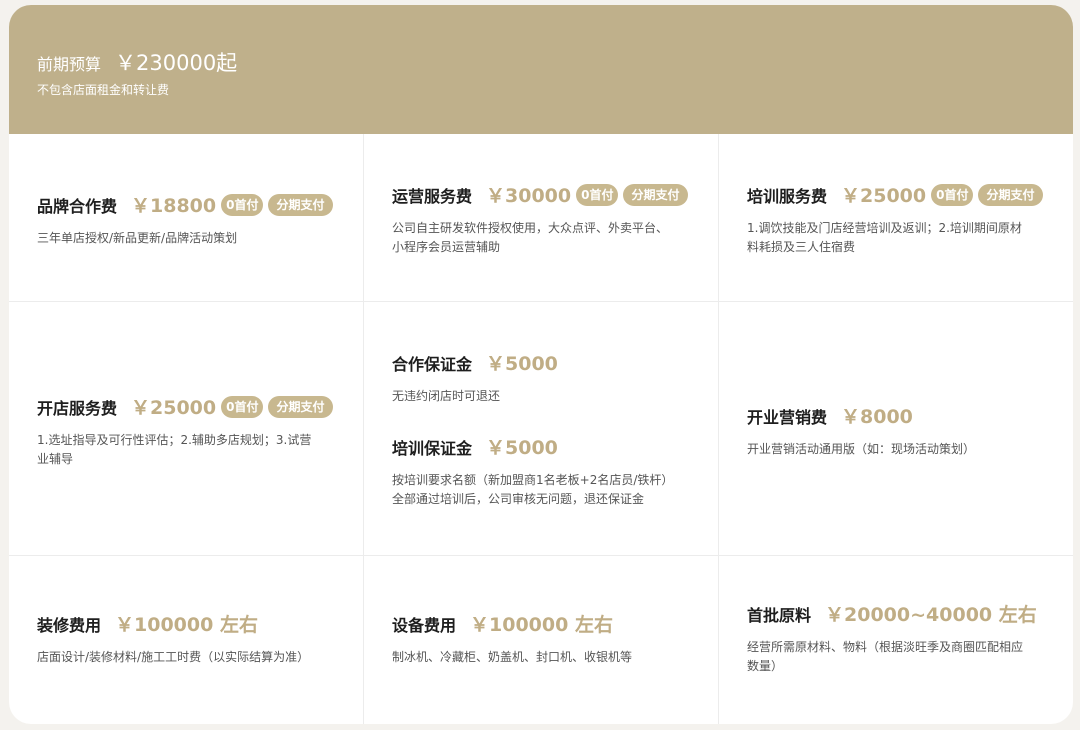 The image size is (1080, 730). I want to click on fee-name: 装修费用, so click(69, 625).